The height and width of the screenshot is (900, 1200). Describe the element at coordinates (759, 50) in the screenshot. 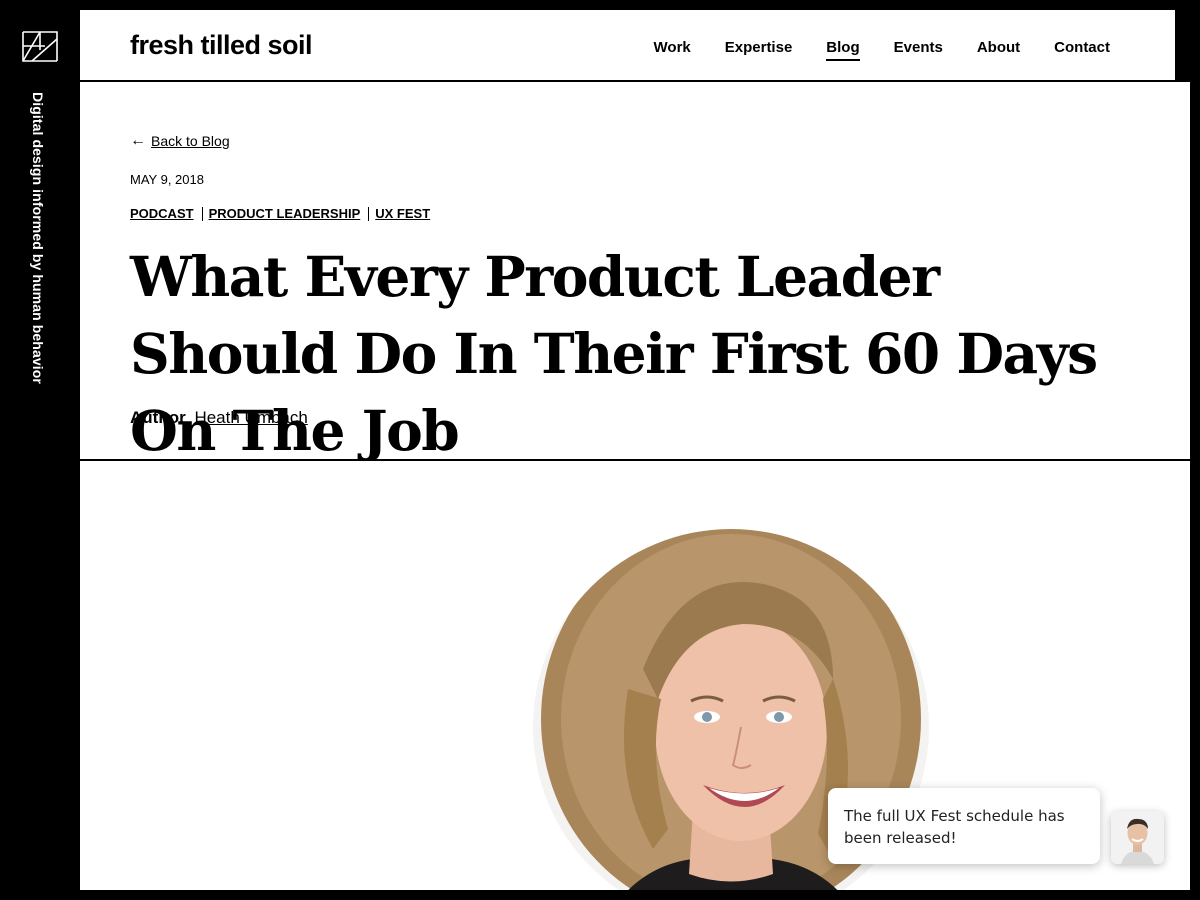

I see `nav-item-expertise: Expertise` at that location.